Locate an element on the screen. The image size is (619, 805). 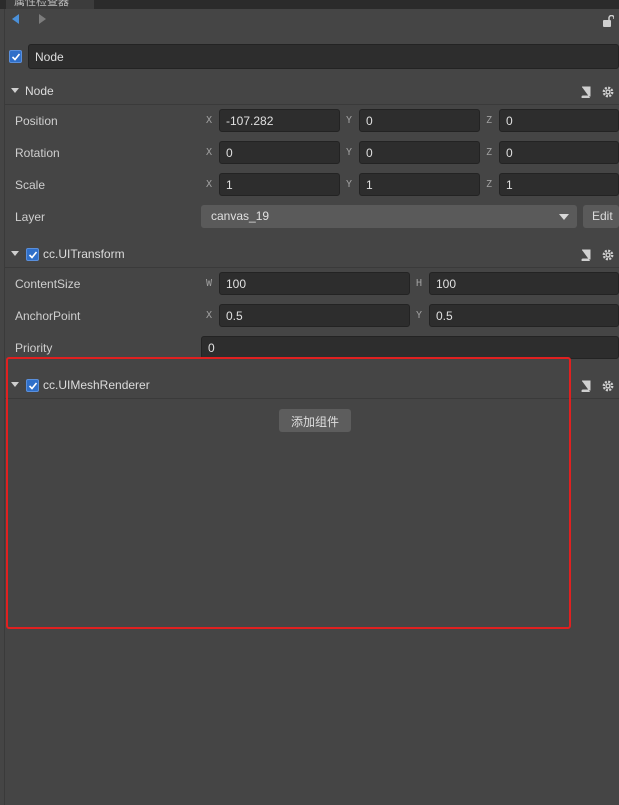
layer-edit-label: Edit is located at coordinates (602, 216).